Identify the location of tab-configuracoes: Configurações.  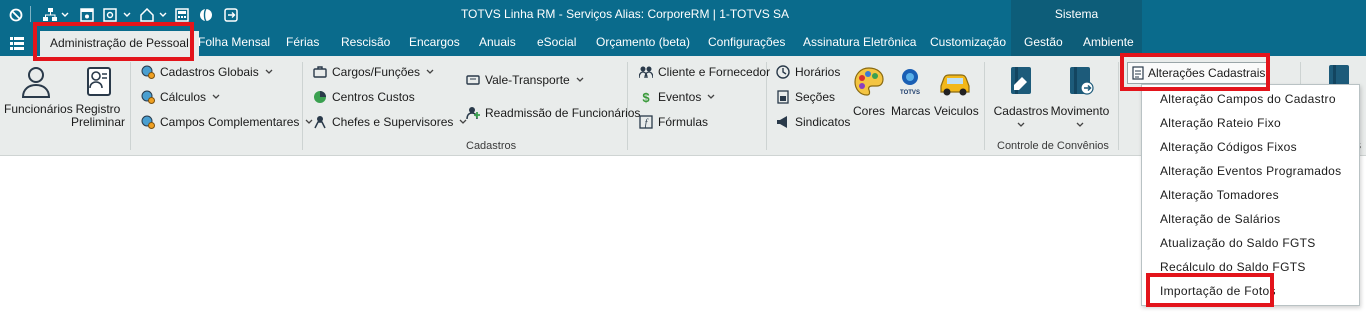
(746, 42).